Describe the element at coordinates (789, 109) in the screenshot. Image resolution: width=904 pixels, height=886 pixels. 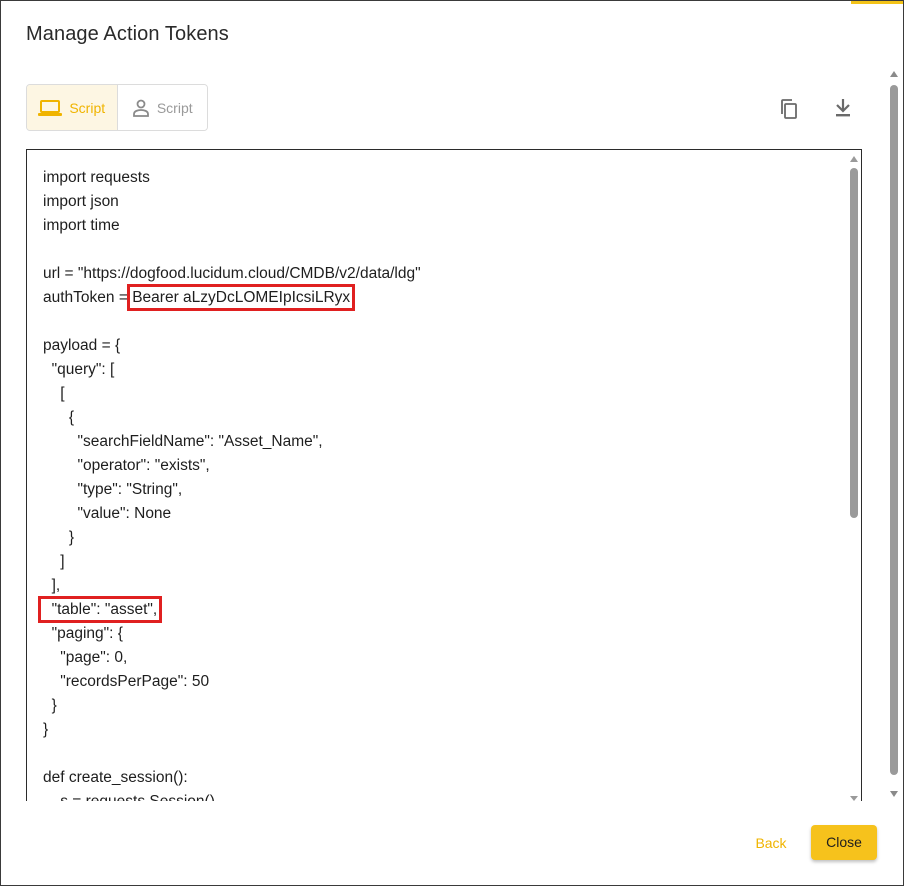
I see `copy-icon` at that location.